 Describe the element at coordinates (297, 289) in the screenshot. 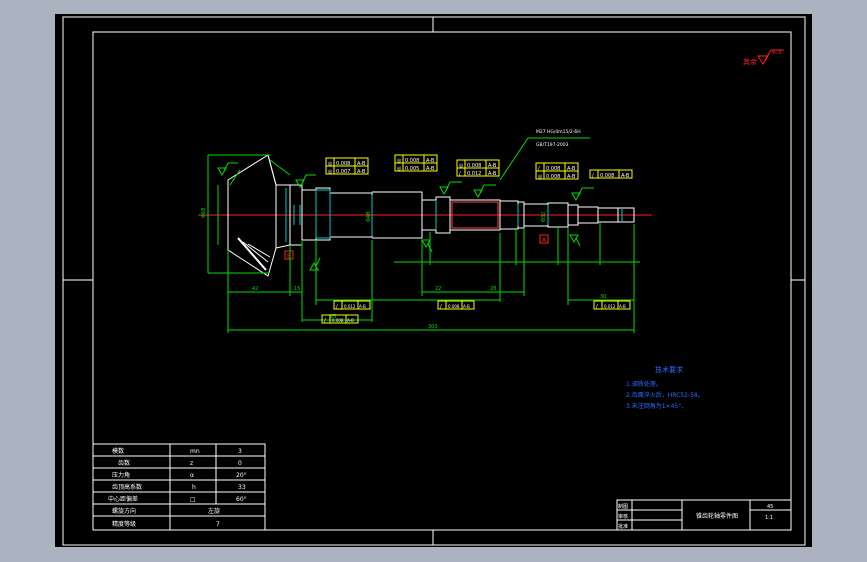

I see `svg-text: 15` at that location.